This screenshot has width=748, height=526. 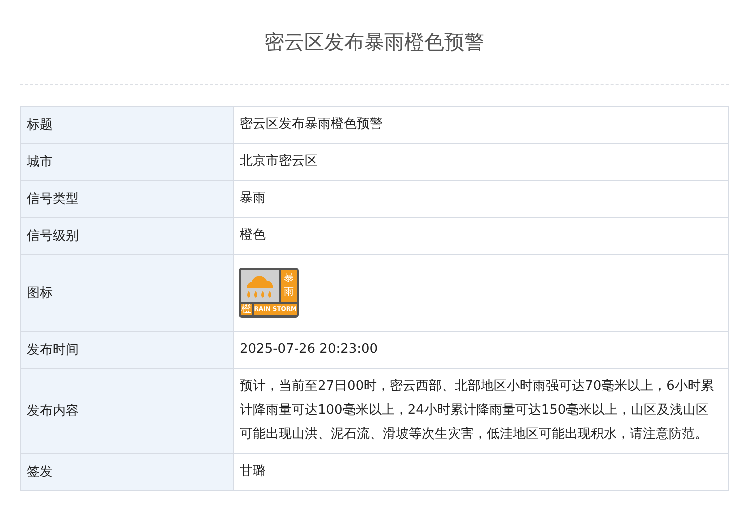 What do you see at coordinates (481, 411) in the screenshot?
I see `field-value: 预计，当前至27日00时，密云西部、北部地区小时雨强可达70毫米以上，6小时累计降雨量可达100毫米以上，24小时累计降雨量可达150毫米以上，山区及浅山区可能出现山洪、泥石流、滑坡等次生灾害，低洼地区可能出现积水，请注意防范。` at bounding box center [481, 411].